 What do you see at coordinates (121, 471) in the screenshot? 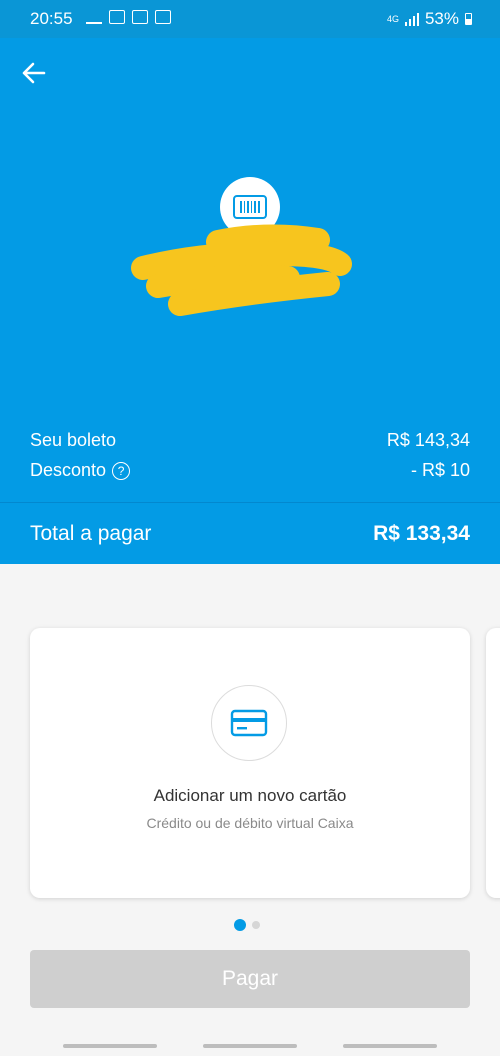
I see `help-icon: ?` at bounding box center [121, 471].